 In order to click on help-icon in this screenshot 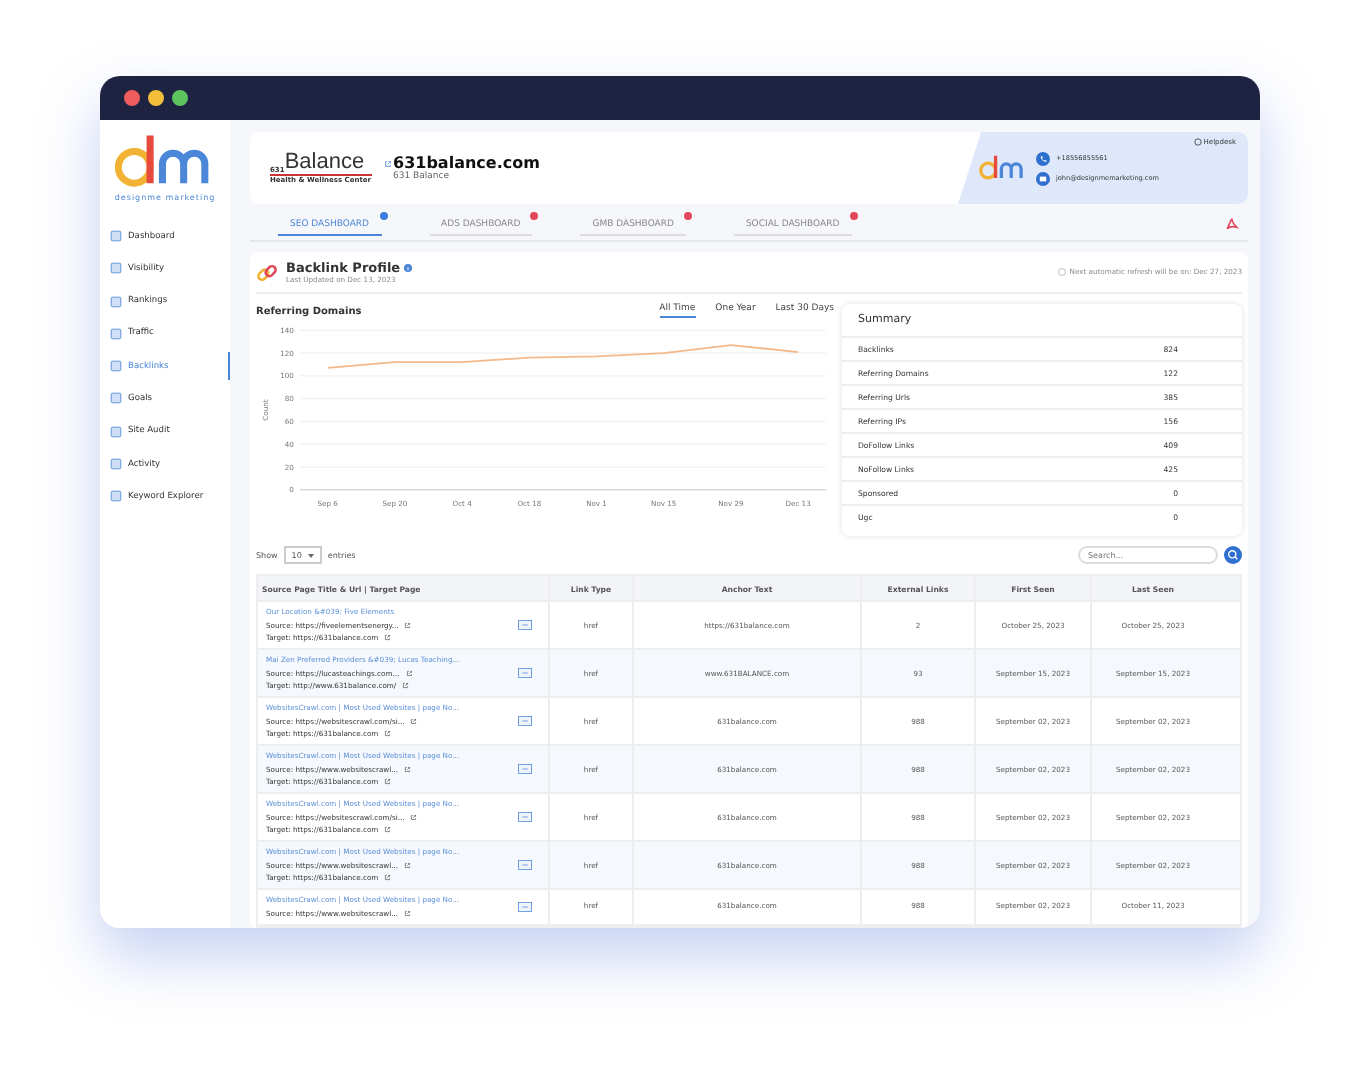, I will do `click(1197, 142)`.